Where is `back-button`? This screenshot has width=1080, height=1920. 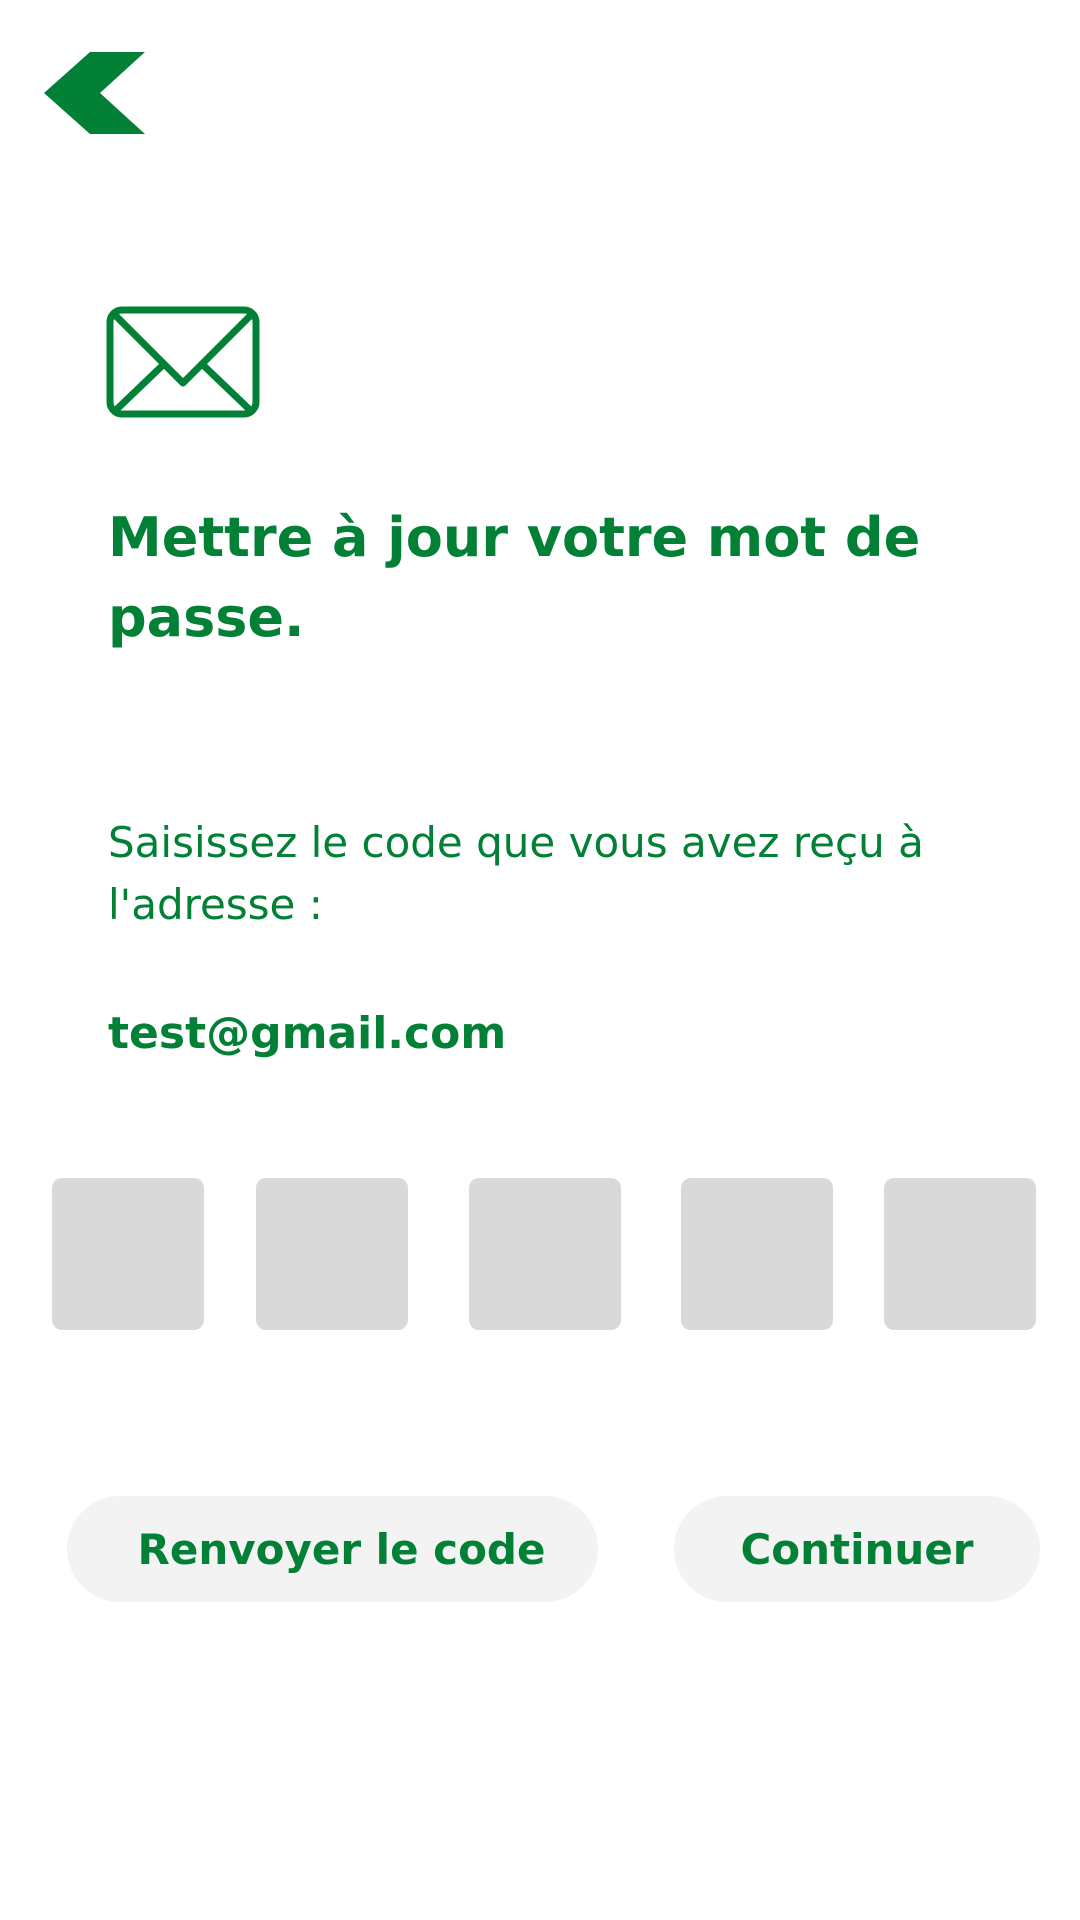 back-button is located at coordinates (99, 97).